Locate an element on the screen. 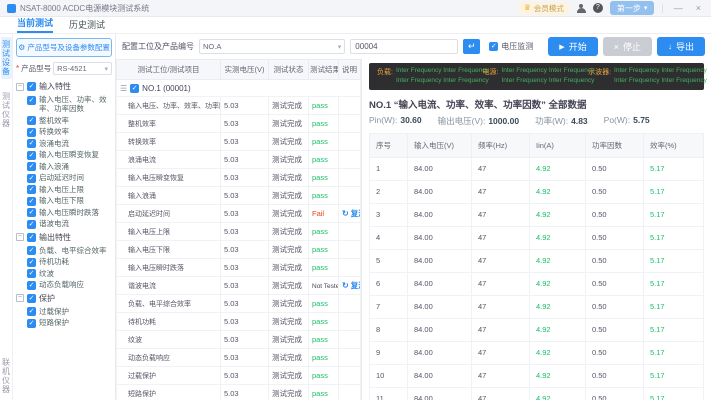 The width and height of the screenshot is (711, 400). tree-item-row: 输入电压瞬变恢复 is located at coordinates (64, 155).